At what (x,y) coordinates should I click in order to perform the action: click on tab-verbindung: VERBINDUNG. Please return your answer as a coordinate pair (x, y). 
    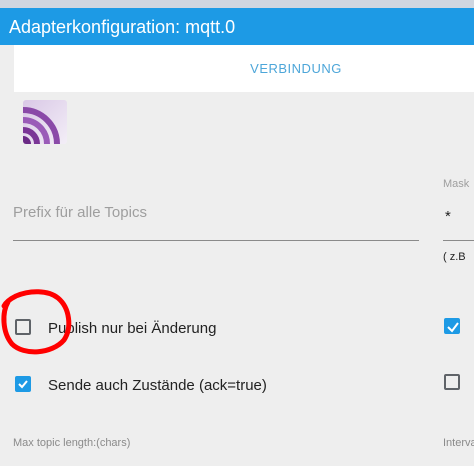
    Looking at the image, I should click on (244, 68).